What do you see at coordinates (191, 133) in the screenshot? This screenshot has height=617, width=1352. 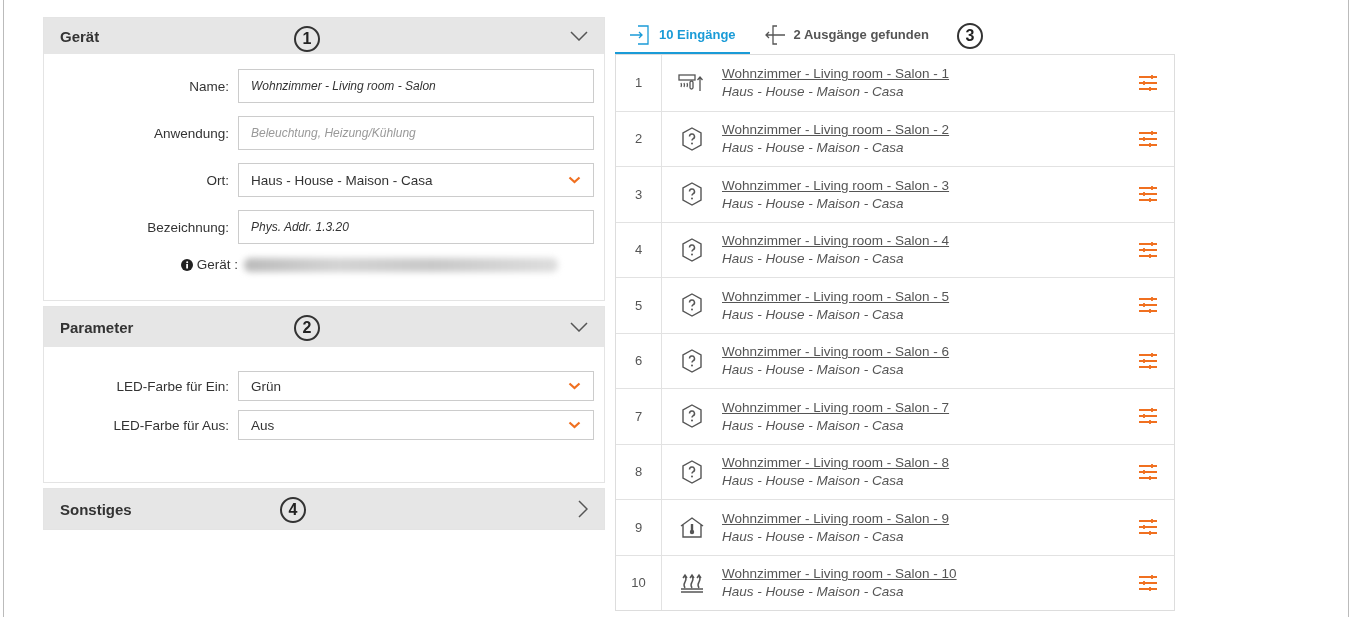 I see `field-label: Anwendung:` at bounding box center [191, 133].